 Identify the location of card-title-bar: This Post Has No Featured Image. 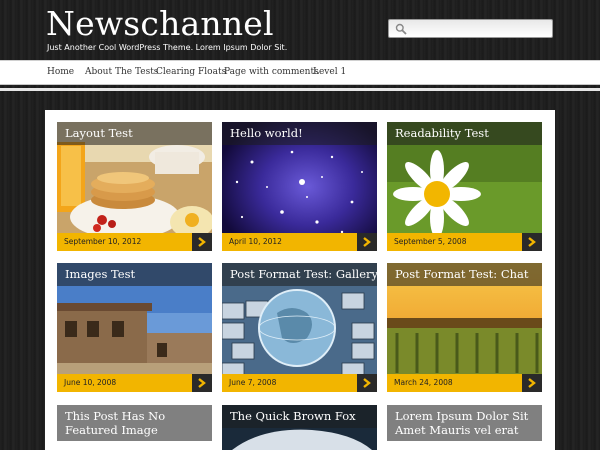
(134, 423).